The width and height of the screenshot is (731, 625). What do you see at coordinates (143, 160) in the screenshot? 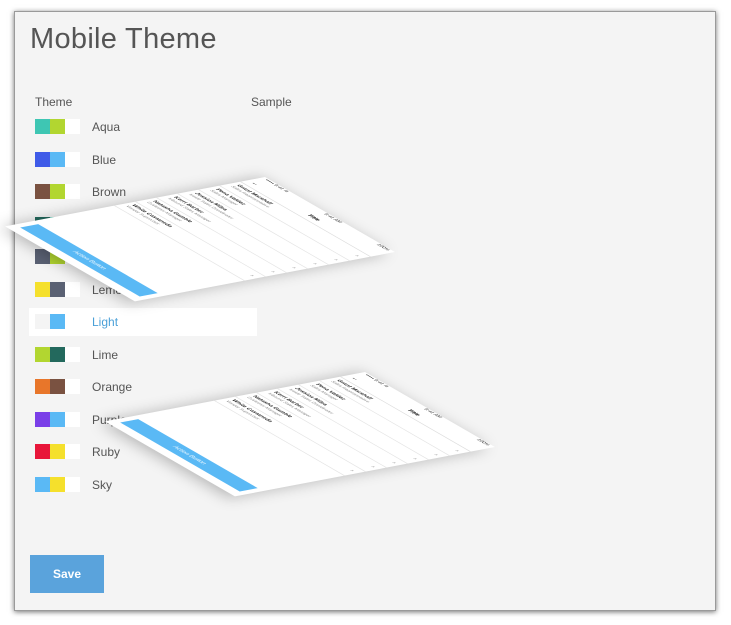
I see `theme-option-blue: Blue` at bounding box center [143, 160].